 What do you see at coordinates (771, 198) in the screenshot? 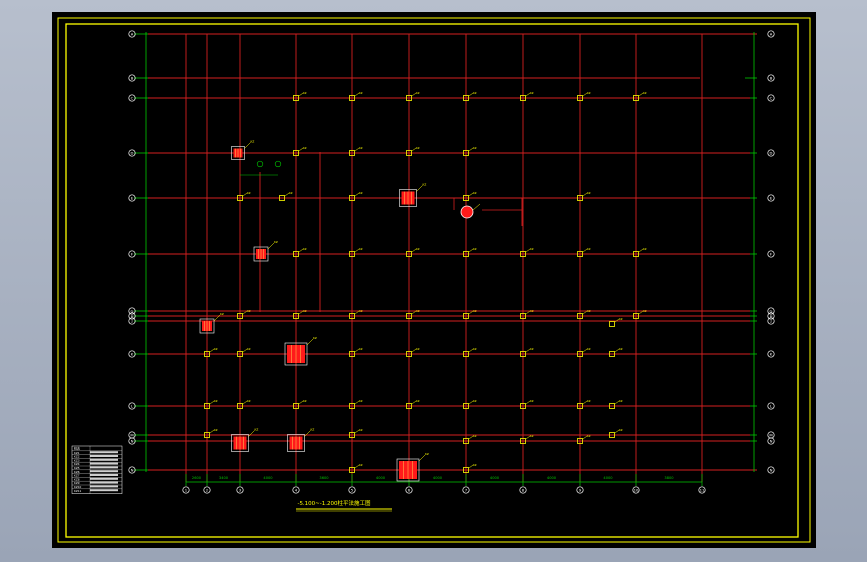
I see `axis-bubble-label: E` at bounding box center [771, 198].